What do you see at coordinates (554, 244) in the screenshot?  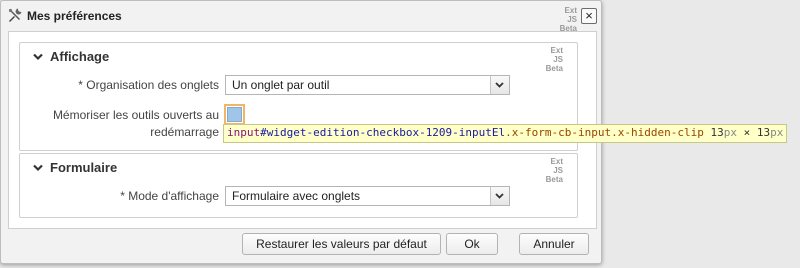 I see `cancel-button: Annuler` at bounding box center [554, 244].